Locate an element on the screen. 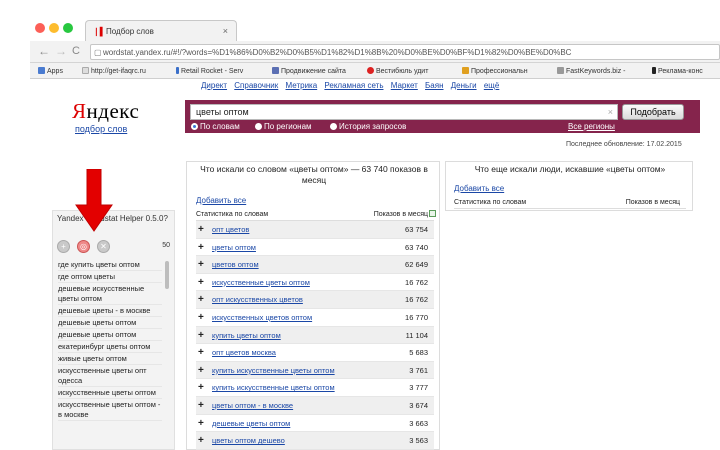 The image size is (720, 450). site-icon is located at coordinates (465, 70).